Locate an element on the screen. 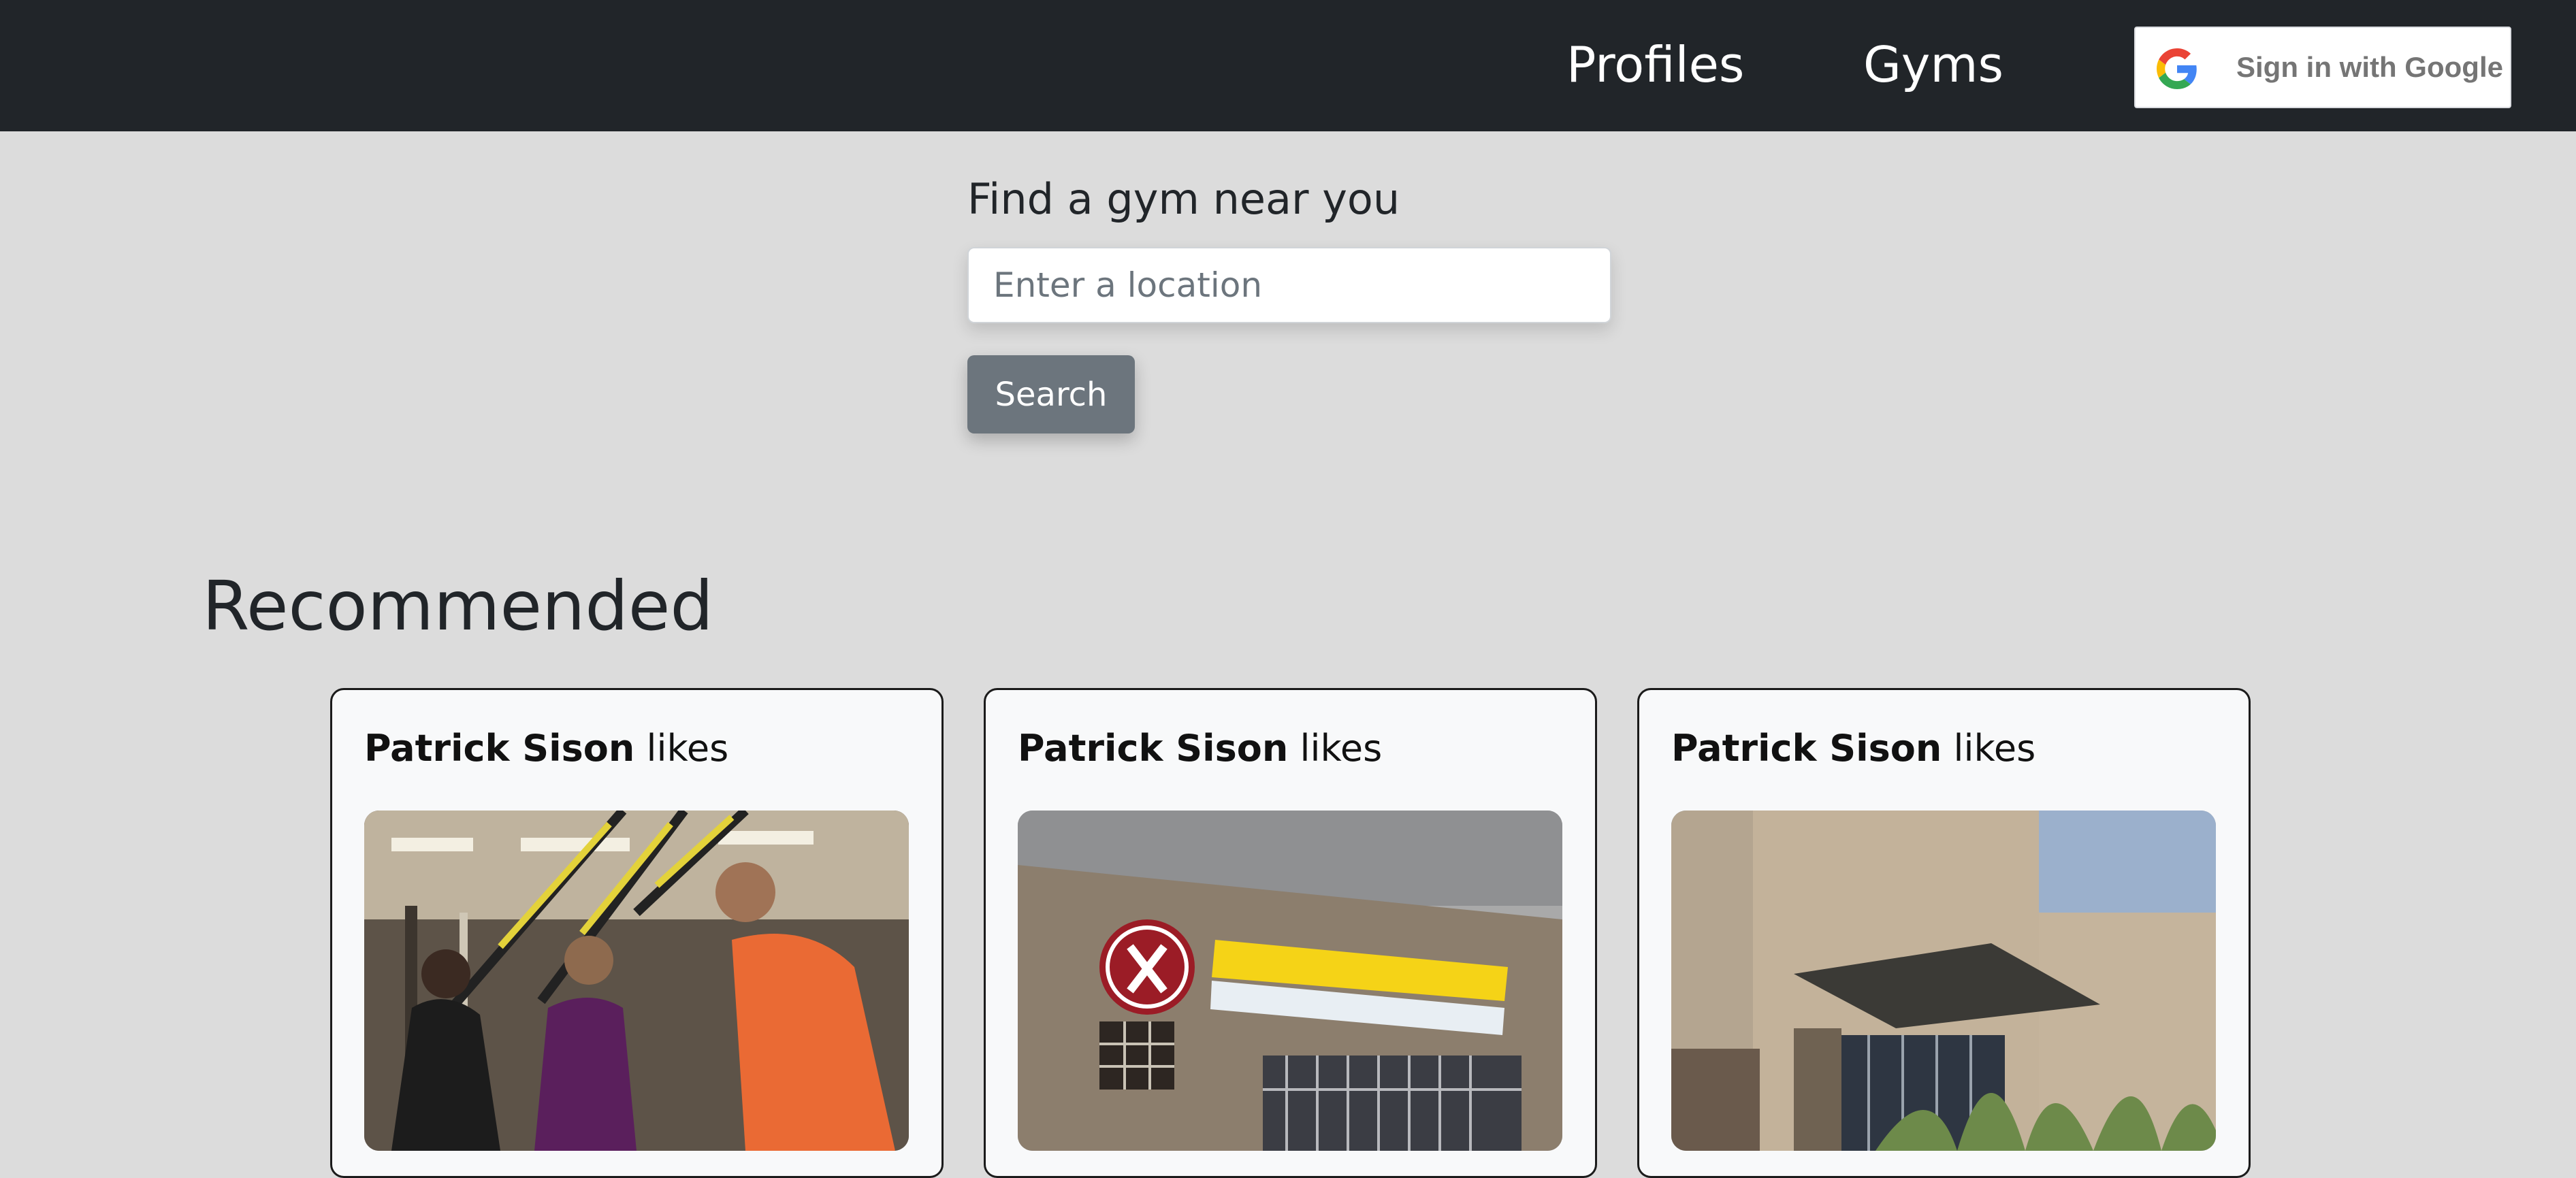  search-heading: Find a gym near you is located at coordinates (1184, 199).